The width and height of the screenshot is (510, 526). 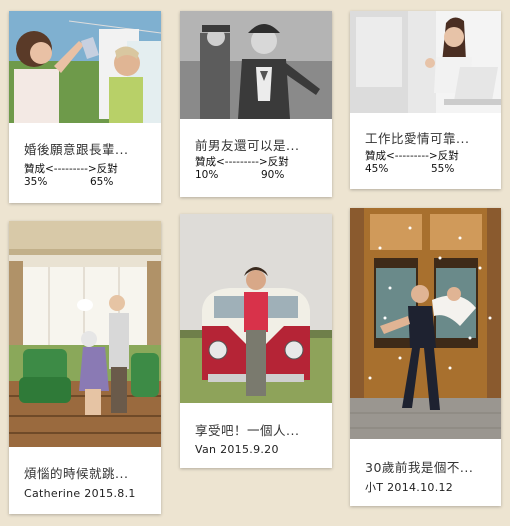 I want to click on agree-percent: 10%, so click(x=207, y=175).